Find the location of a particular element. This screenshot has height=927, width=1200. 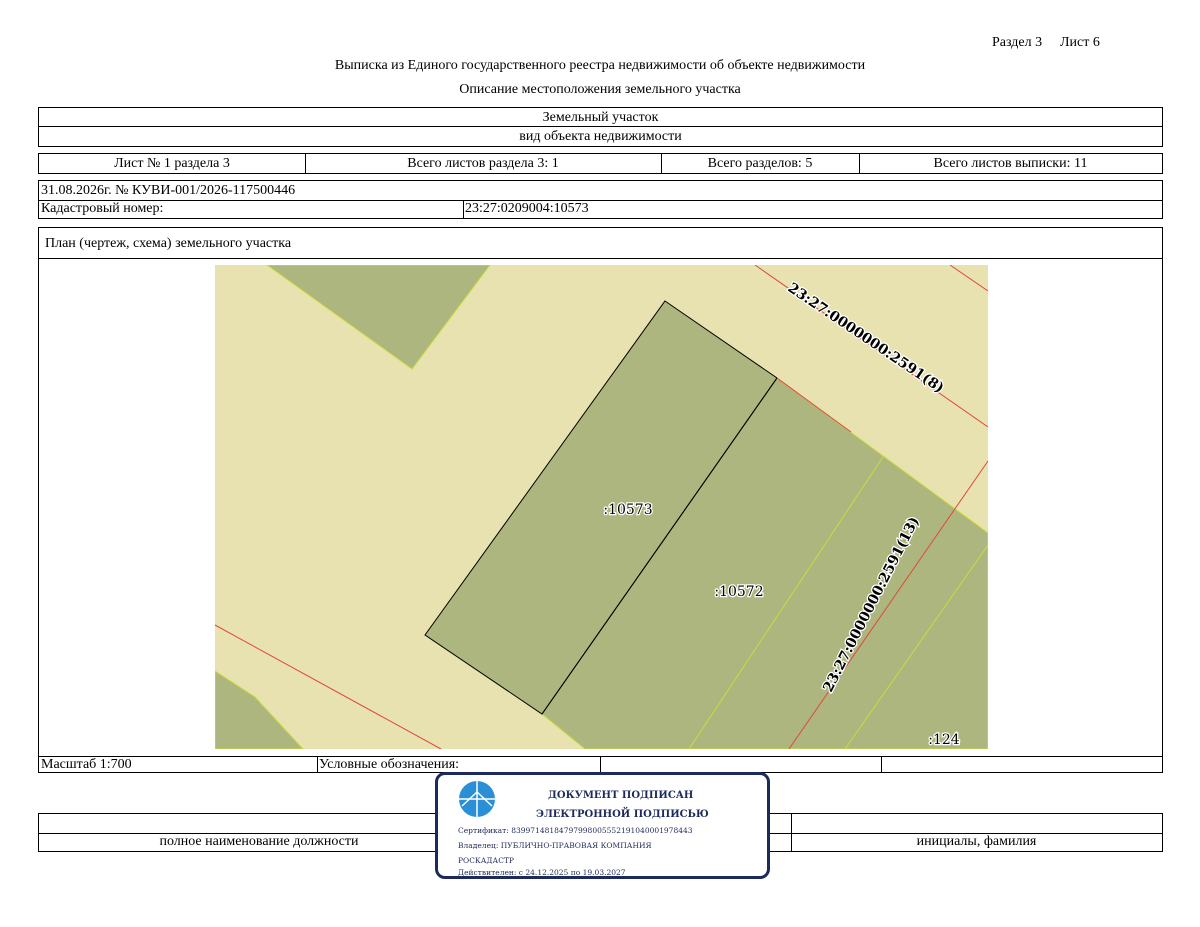

position-caption: полное наименование должности is located at coordinates (259, 841).